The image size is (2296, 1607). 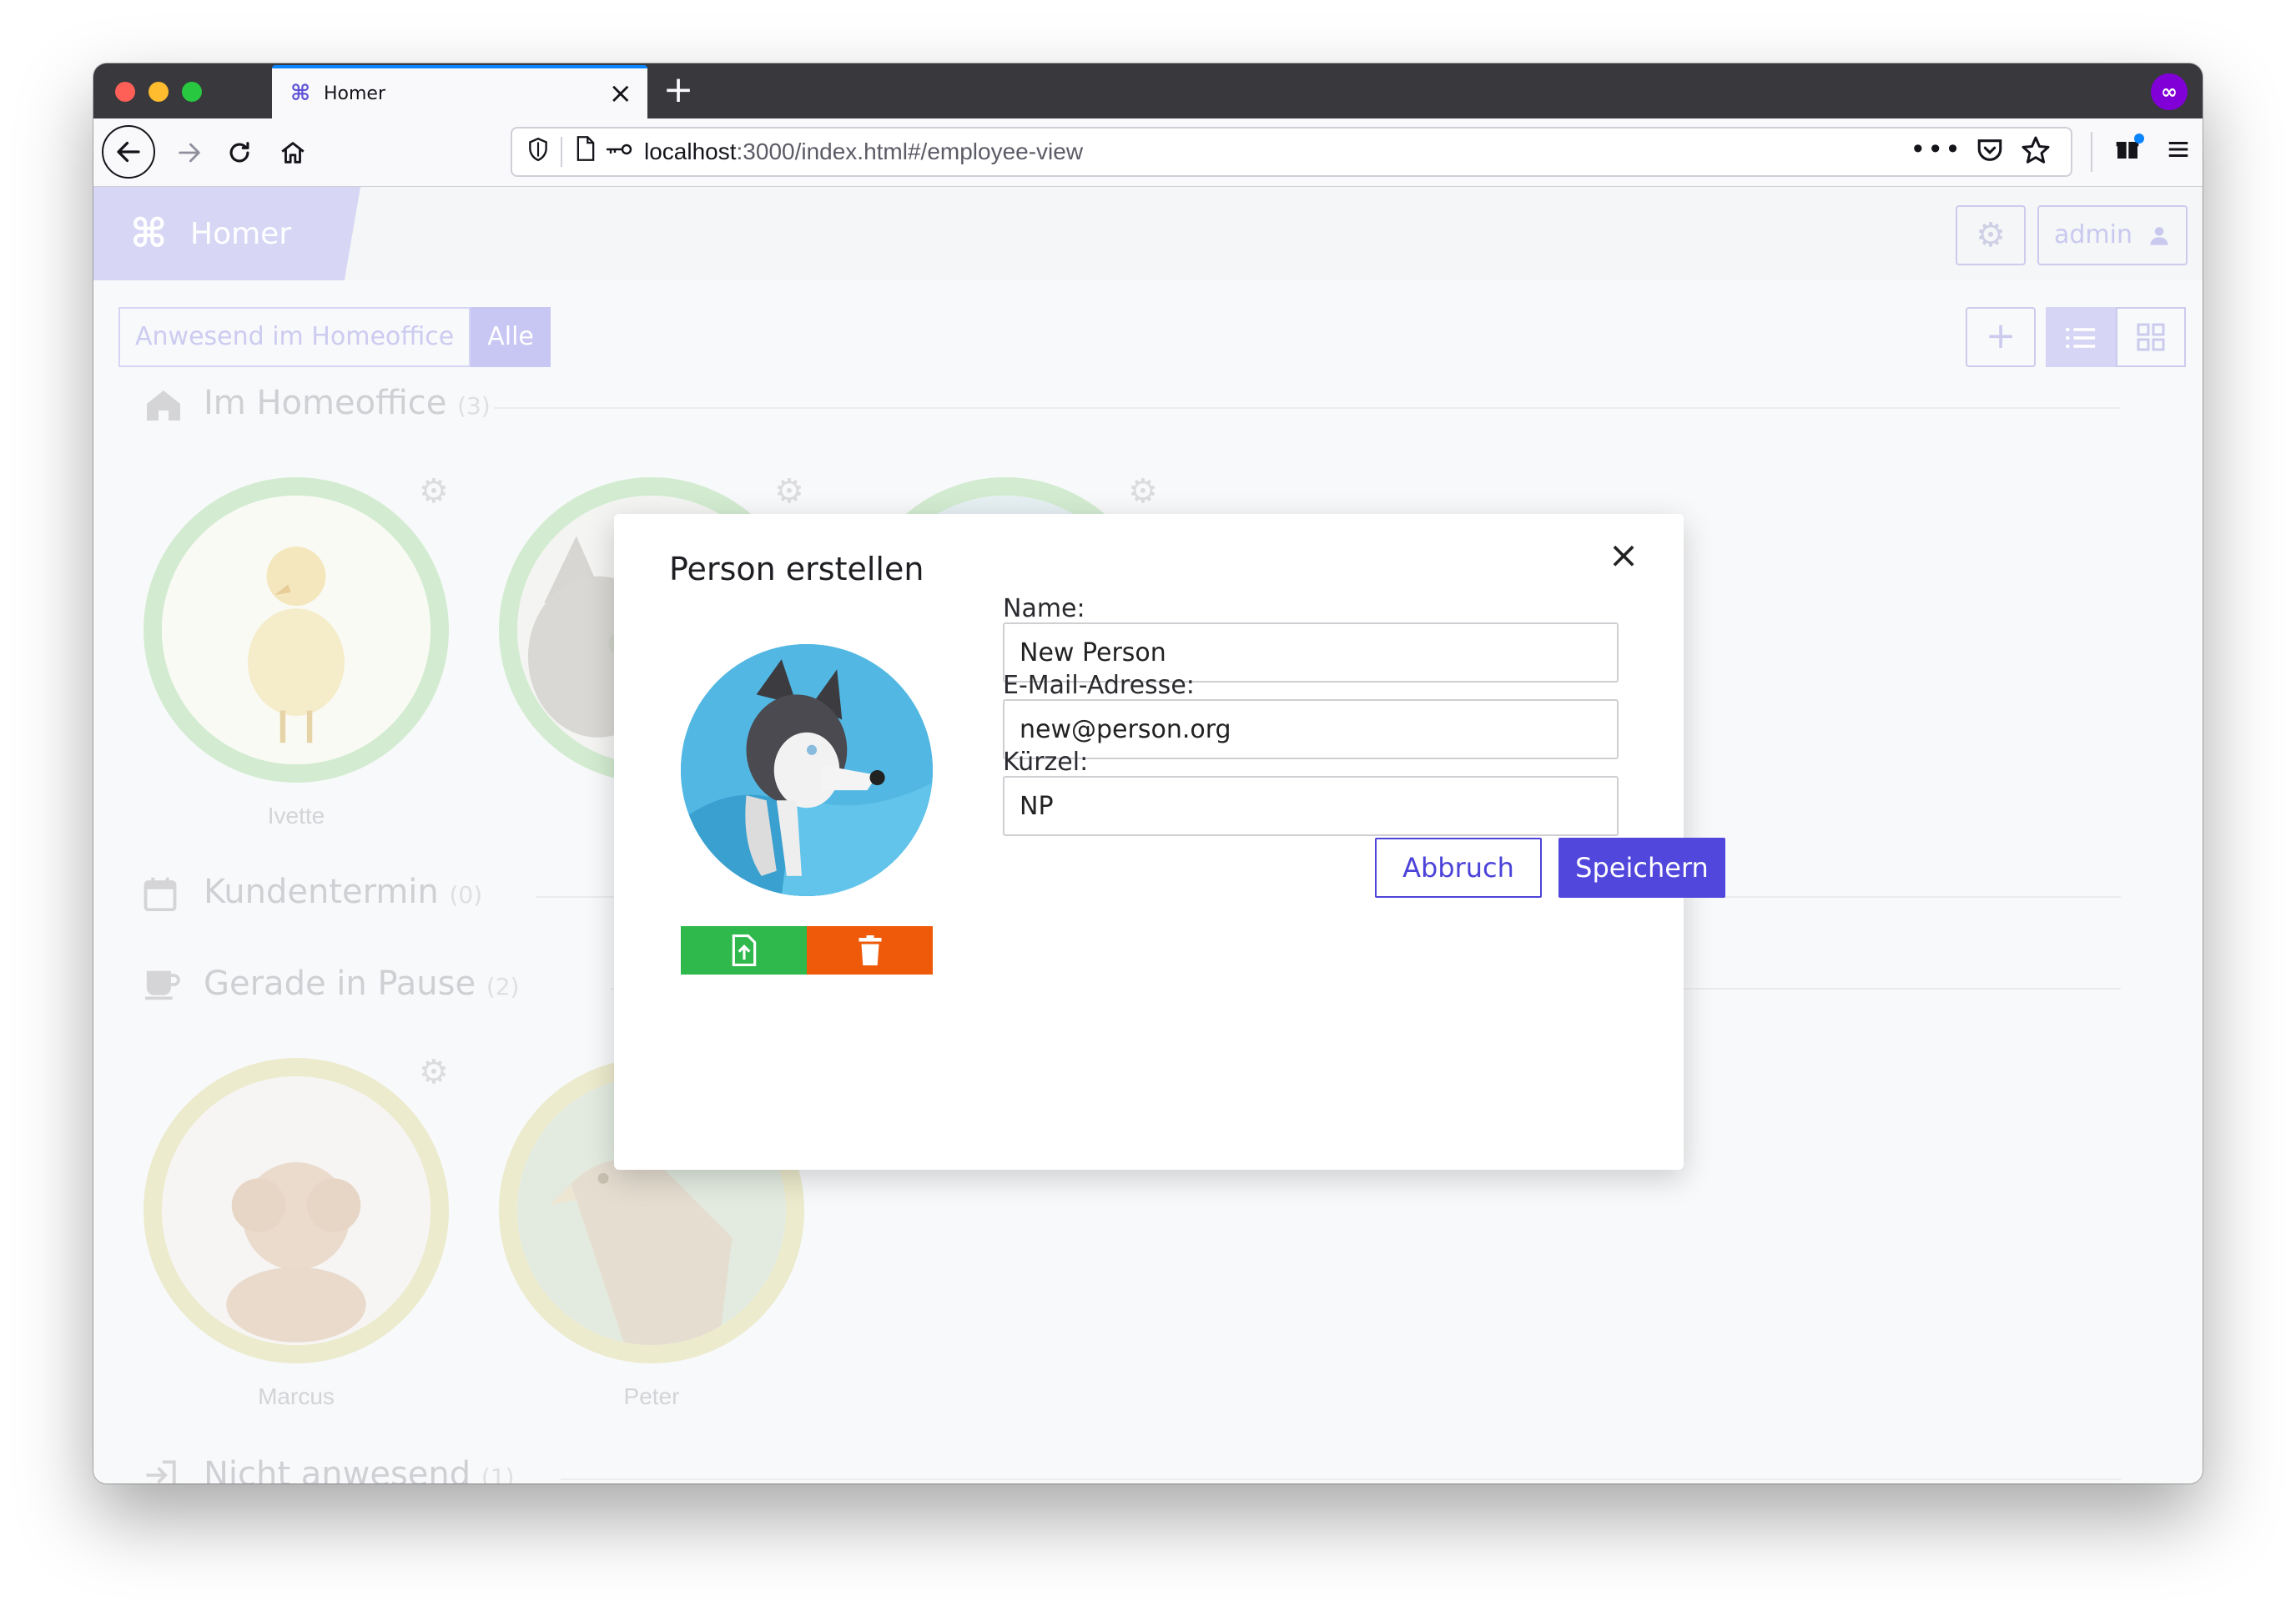 What do you see at coordinates (300, 93) in the screenshot?
I see `homer-favicon-icon: ⌘` at bounding box center [300, 93].